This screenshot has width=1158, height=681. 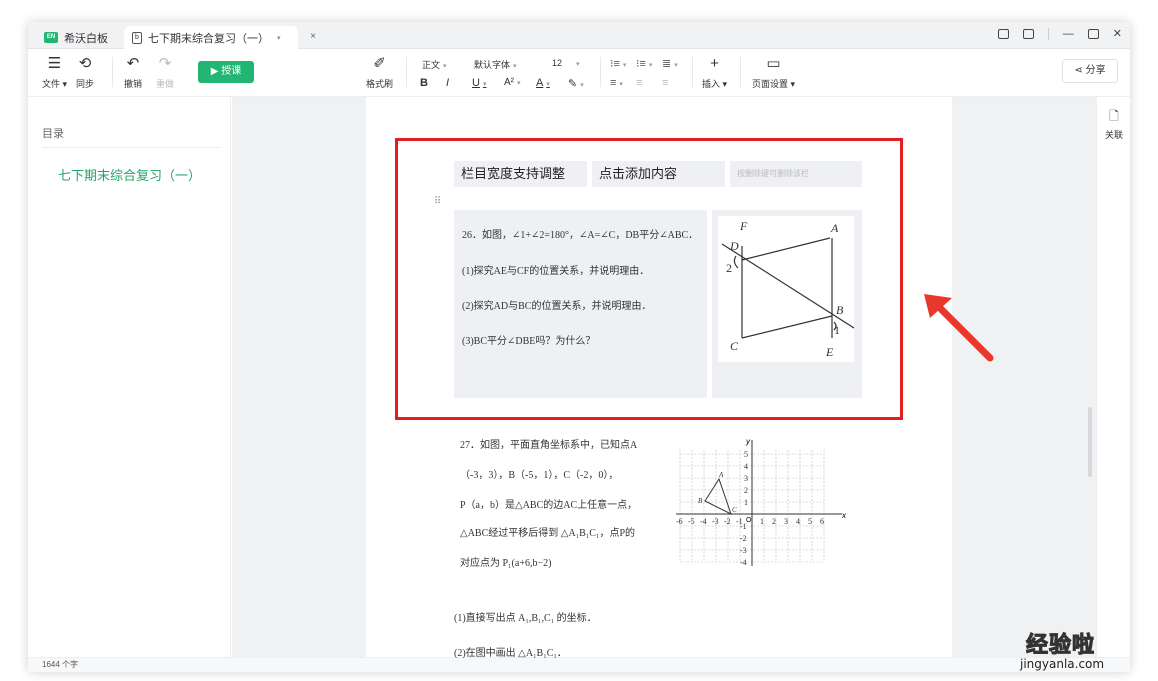 I want to click on redo-label: 重做, so click(x=165, y=84).